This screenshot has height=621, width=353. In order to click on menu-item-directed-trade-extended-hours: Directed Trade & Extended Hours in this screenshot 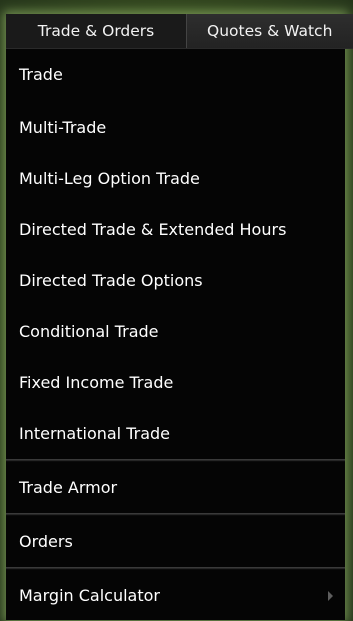, I will do `click(175, 229)`.